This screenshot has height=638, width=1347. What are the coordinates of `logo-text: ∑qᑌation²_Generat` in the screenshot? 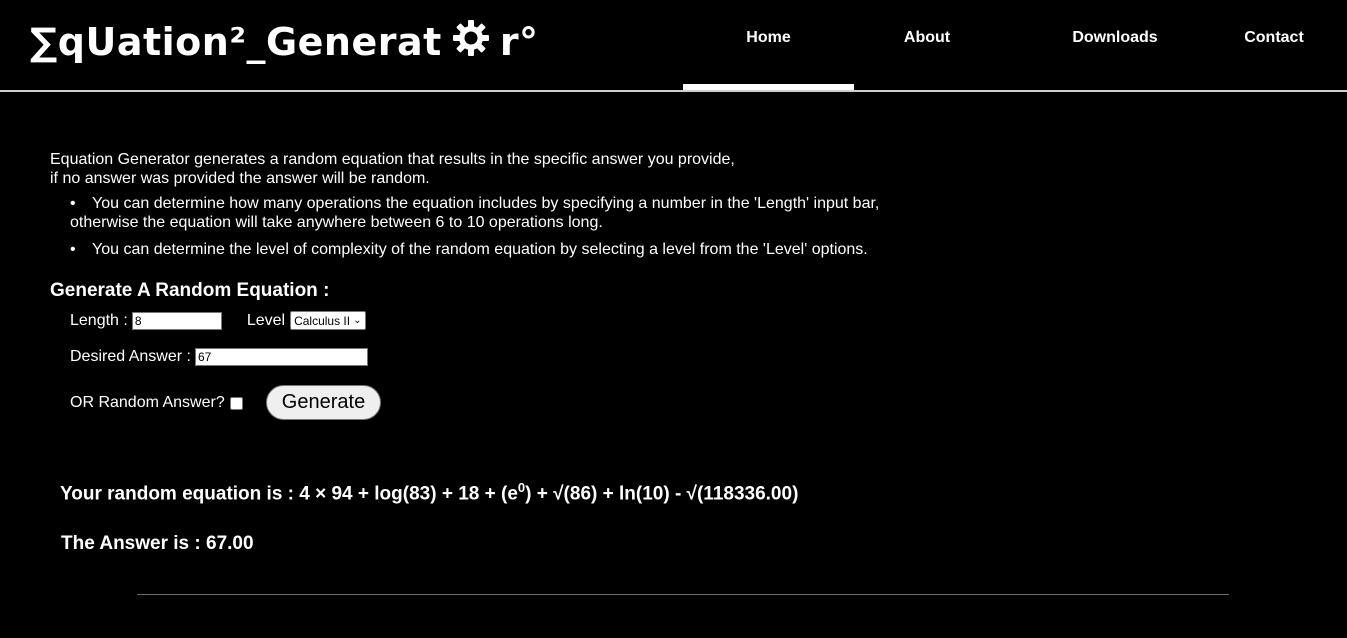 It's located at (236, 42).